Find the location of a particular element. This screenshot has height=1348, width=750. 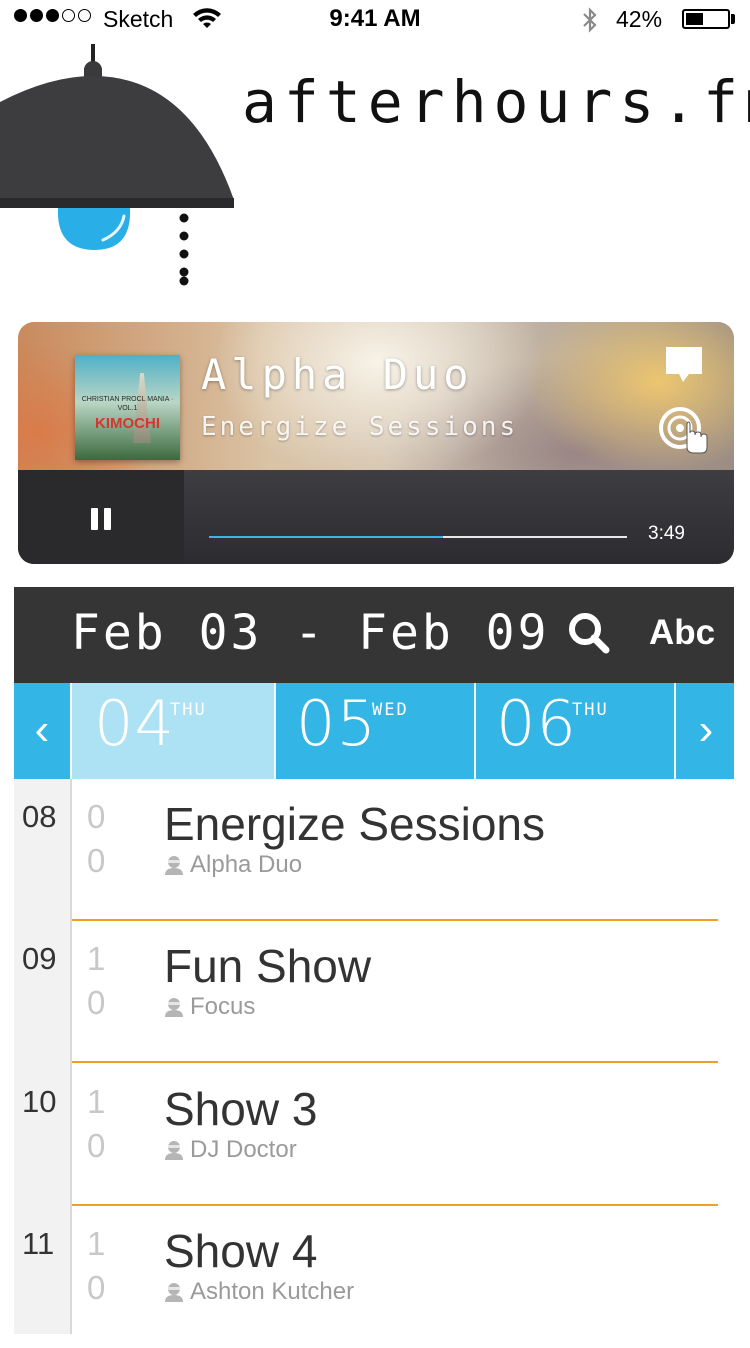

show-title: Show 3 is located at coordinates (241, 1109).